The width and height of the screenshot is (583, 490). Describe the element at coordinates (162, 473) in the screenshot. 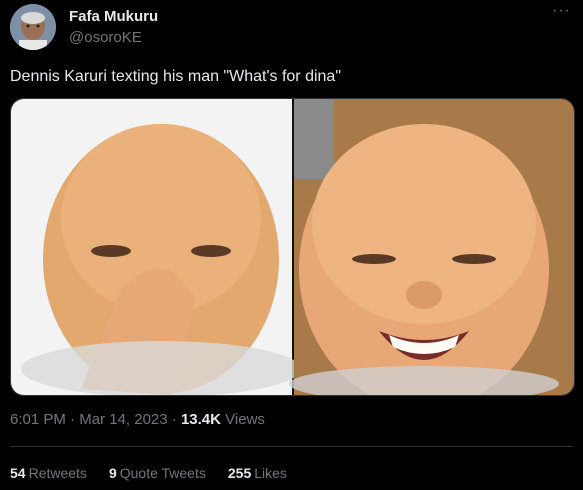

I see `quotes-label: Quote Tweets` at that location.